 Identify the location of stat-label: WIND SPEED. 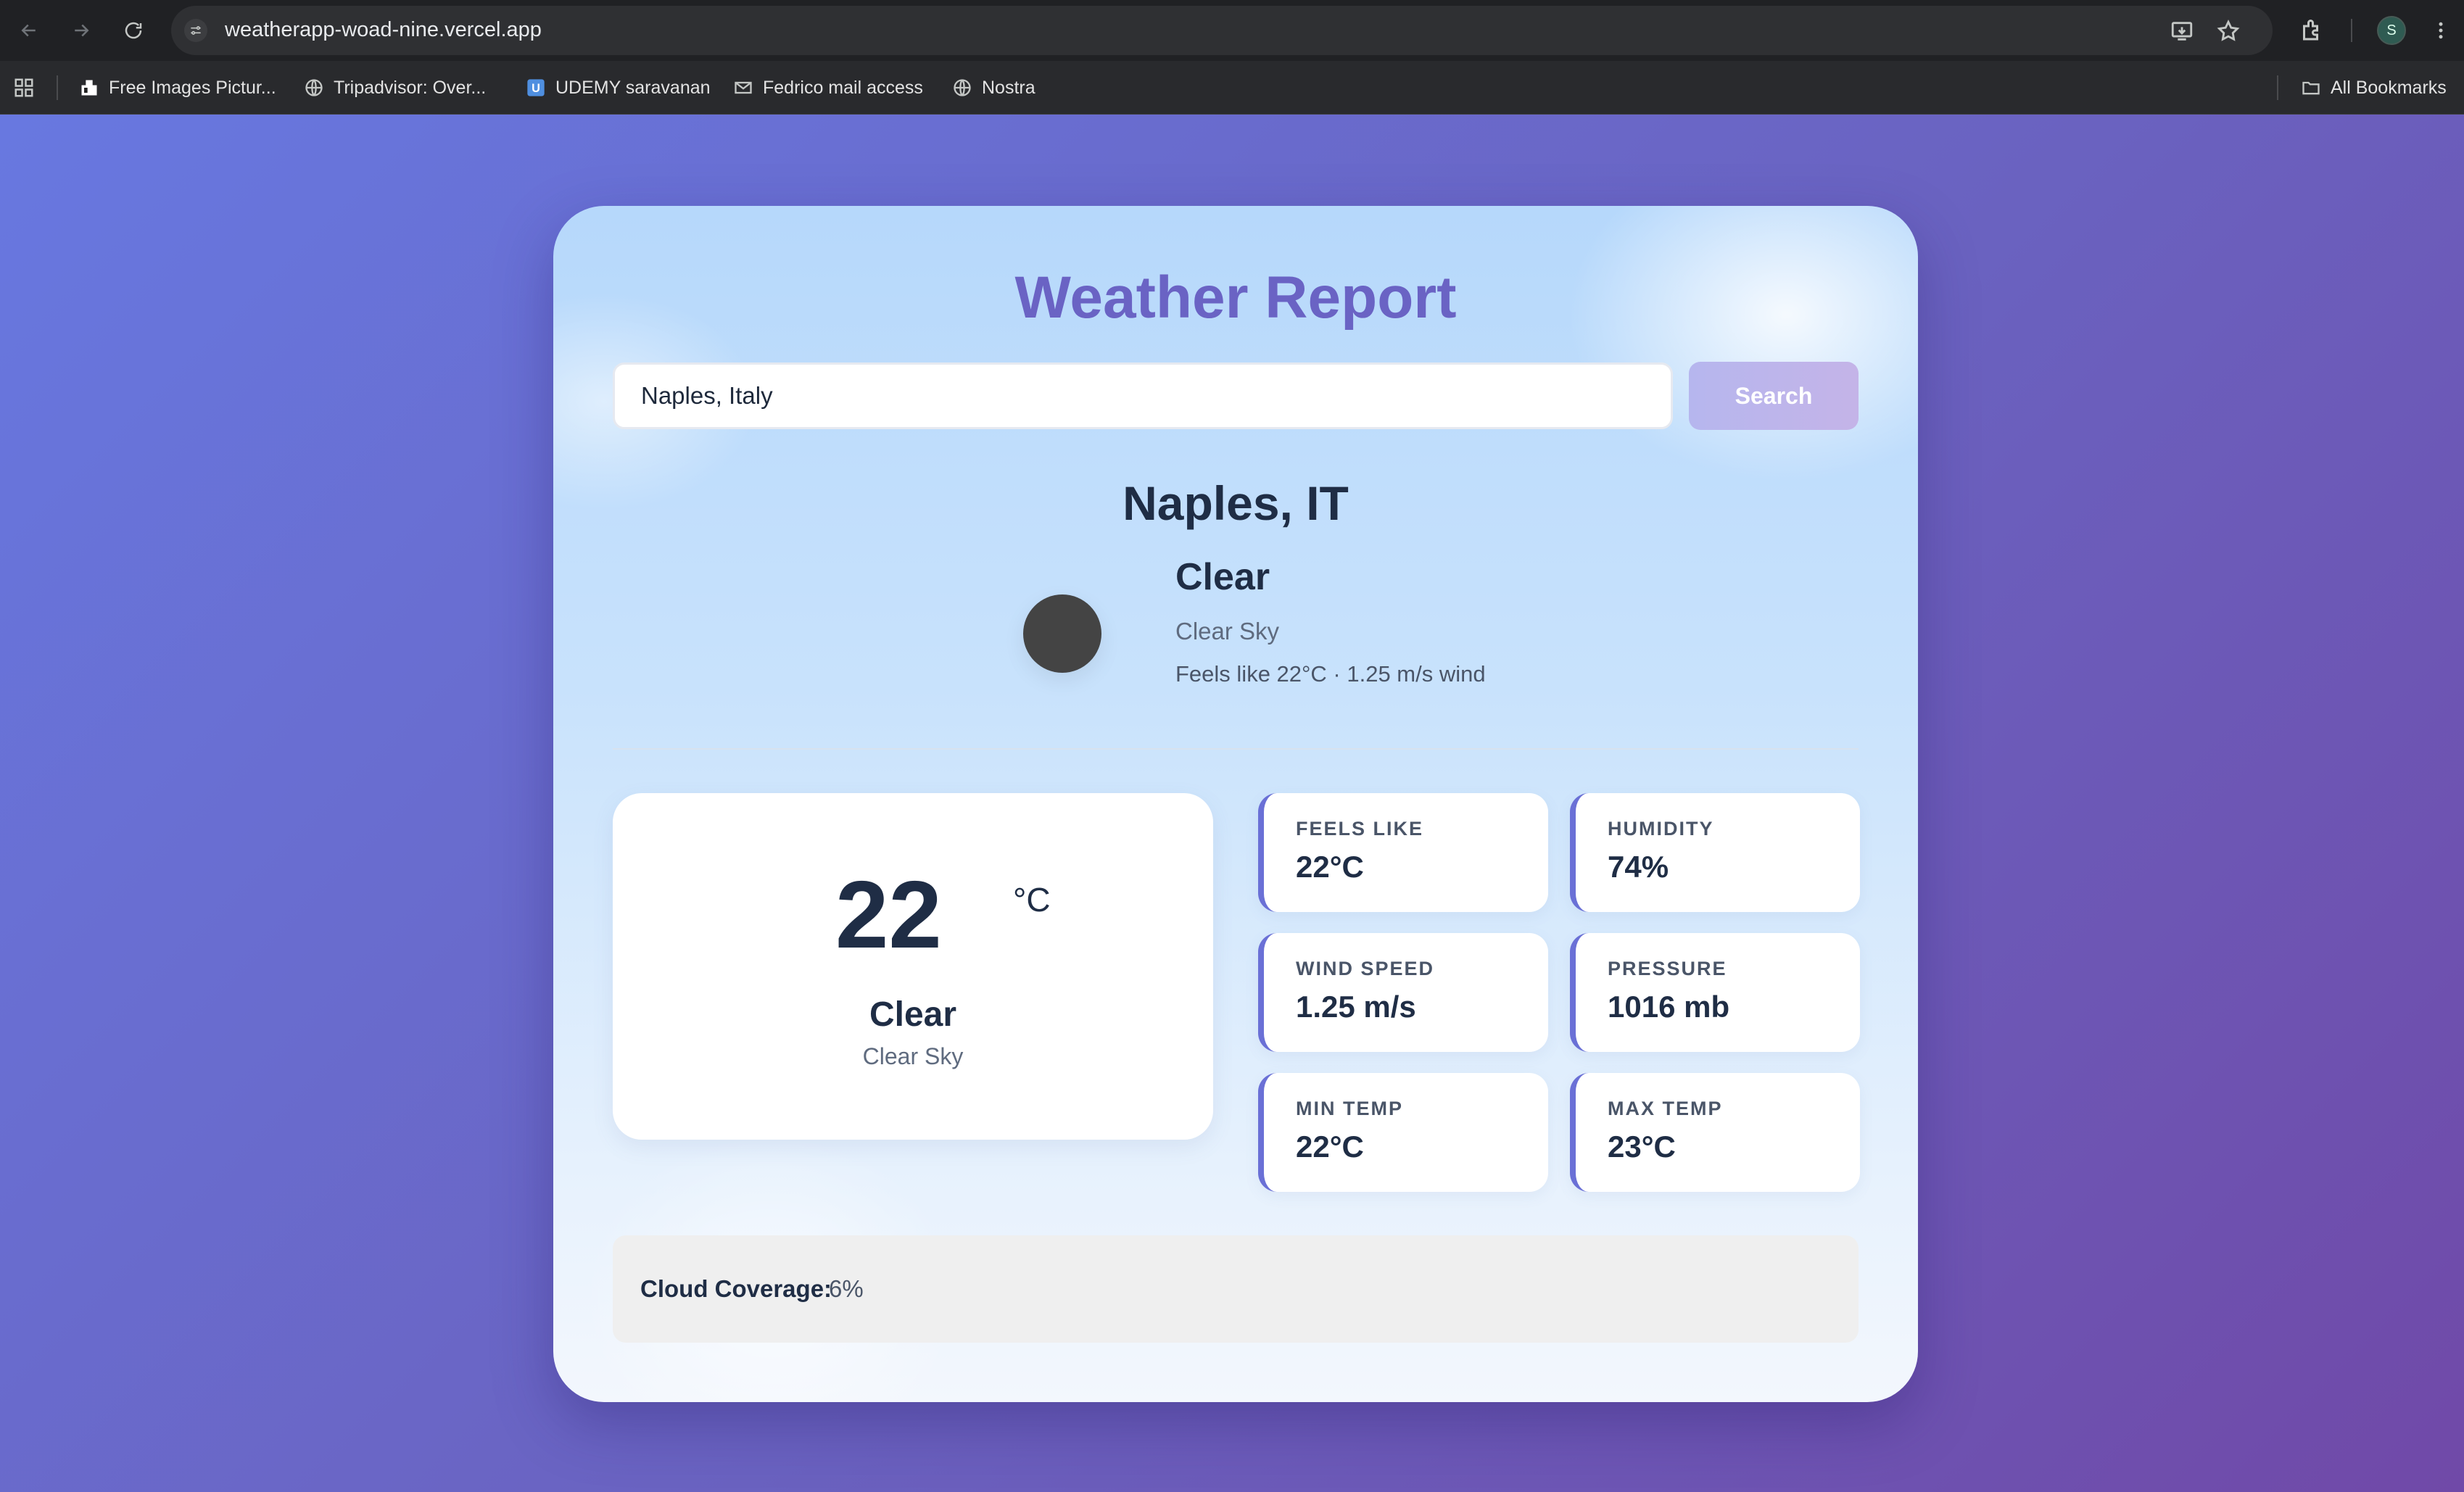
(1365, 968).